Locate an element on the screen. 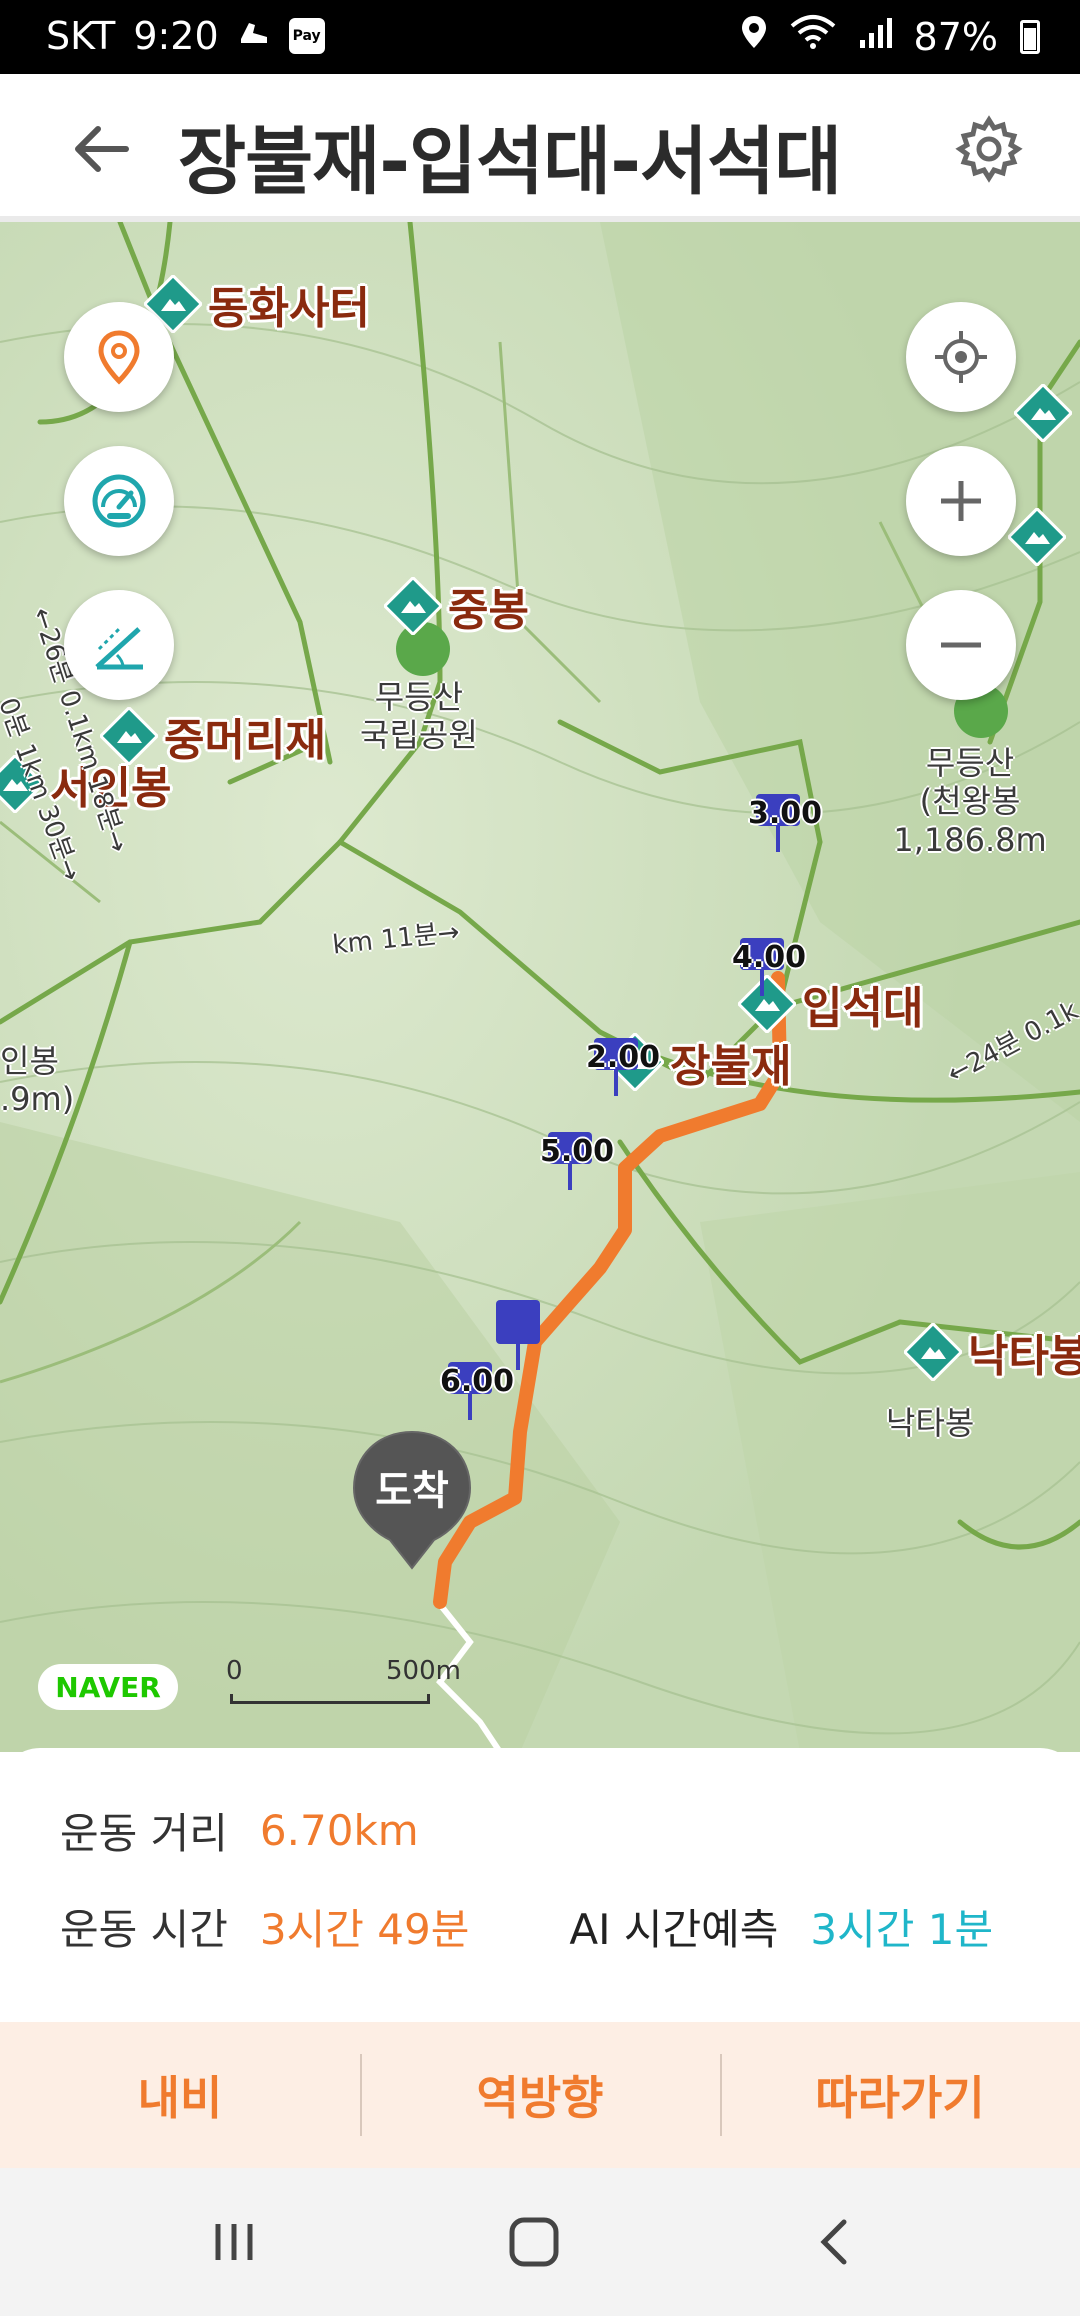 The height and width of the screenshot is (2316, 1080). system-nav-bar is located at coordinates (540, 2242).